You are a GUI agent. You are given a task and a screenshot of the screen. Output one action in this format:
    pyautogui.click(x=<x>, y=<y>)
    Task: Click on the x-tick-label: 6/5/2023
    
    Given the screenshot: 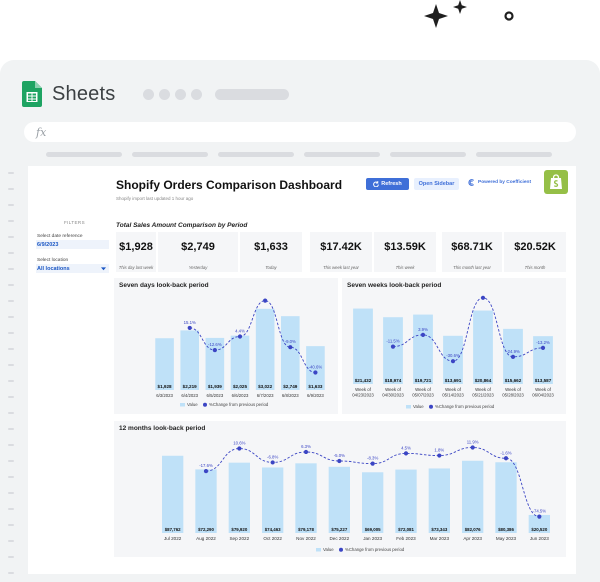 What is the action you would take?
    pyautogui.click(x=214, y=395)
    